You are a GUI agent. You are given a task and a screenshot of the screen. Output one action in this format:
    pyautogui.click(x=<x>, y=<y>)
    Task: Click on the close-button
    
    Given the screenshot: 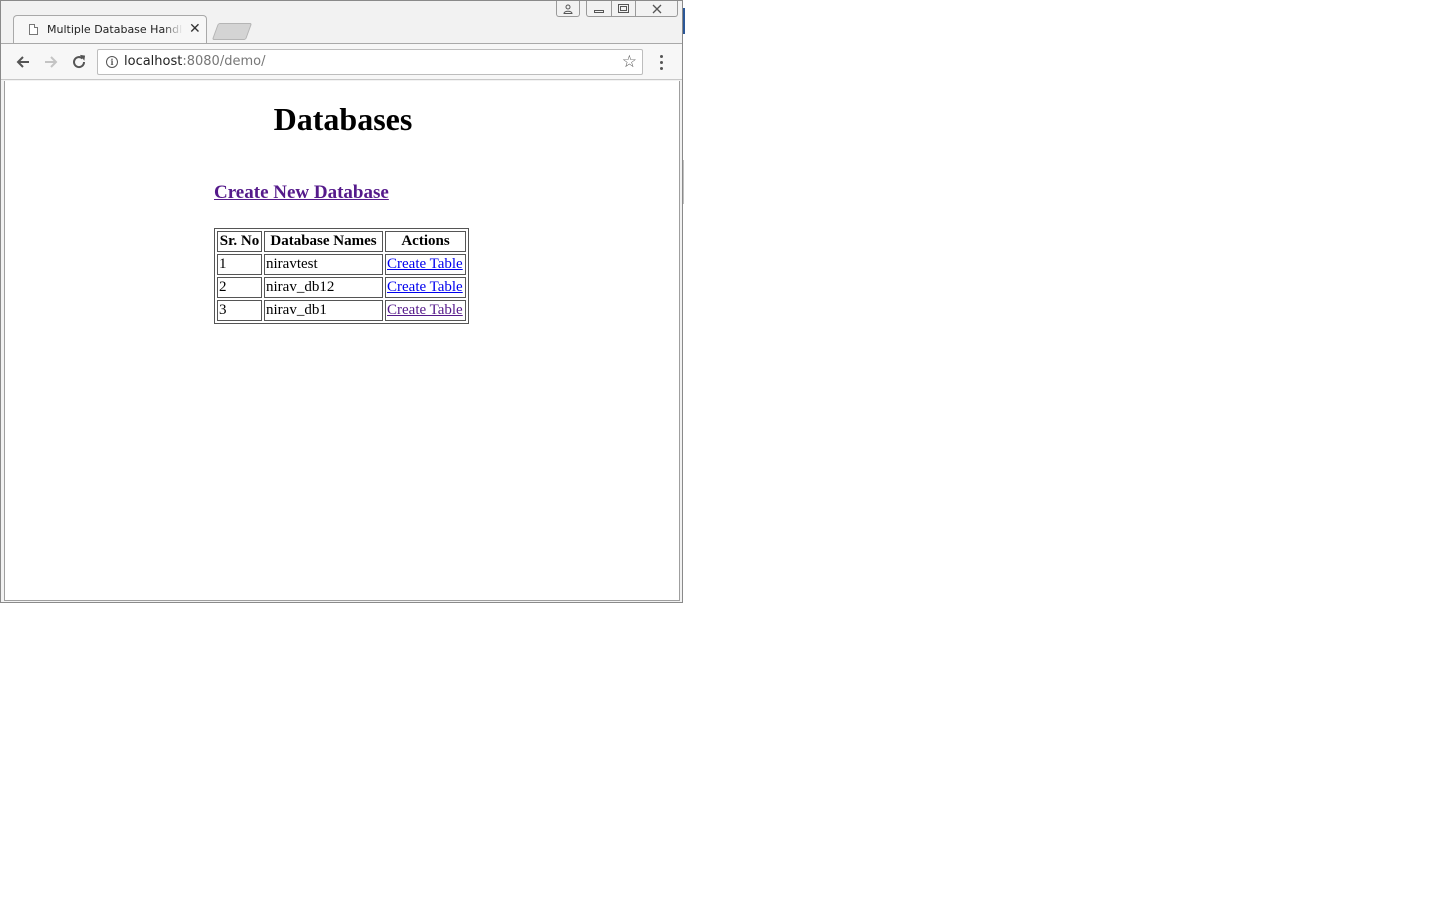 What is the action you would take?
    pyautogui.click(x=657, y=9)
    